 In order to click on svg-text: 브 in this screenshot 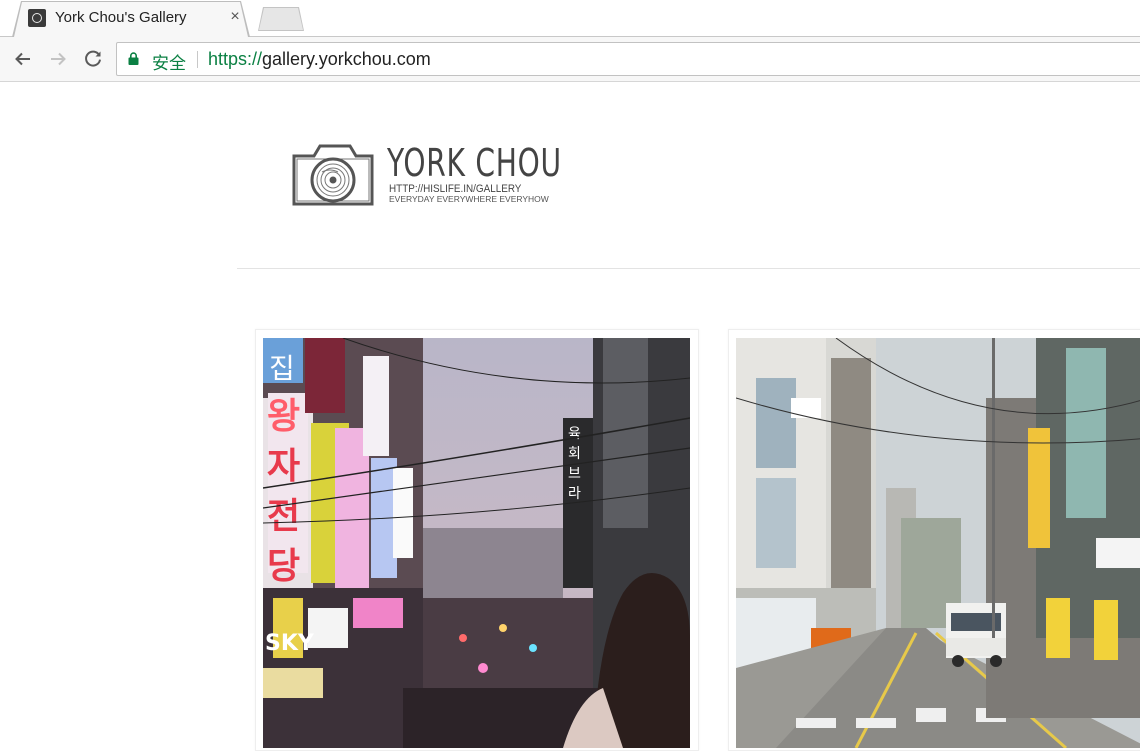, I will do `click(574, 474)`.